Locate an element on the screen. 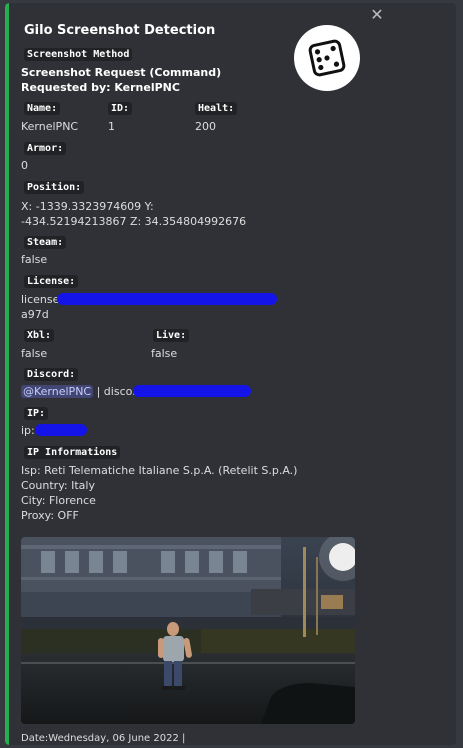  field-name-name: Name: is located at coordinates (42, 108).